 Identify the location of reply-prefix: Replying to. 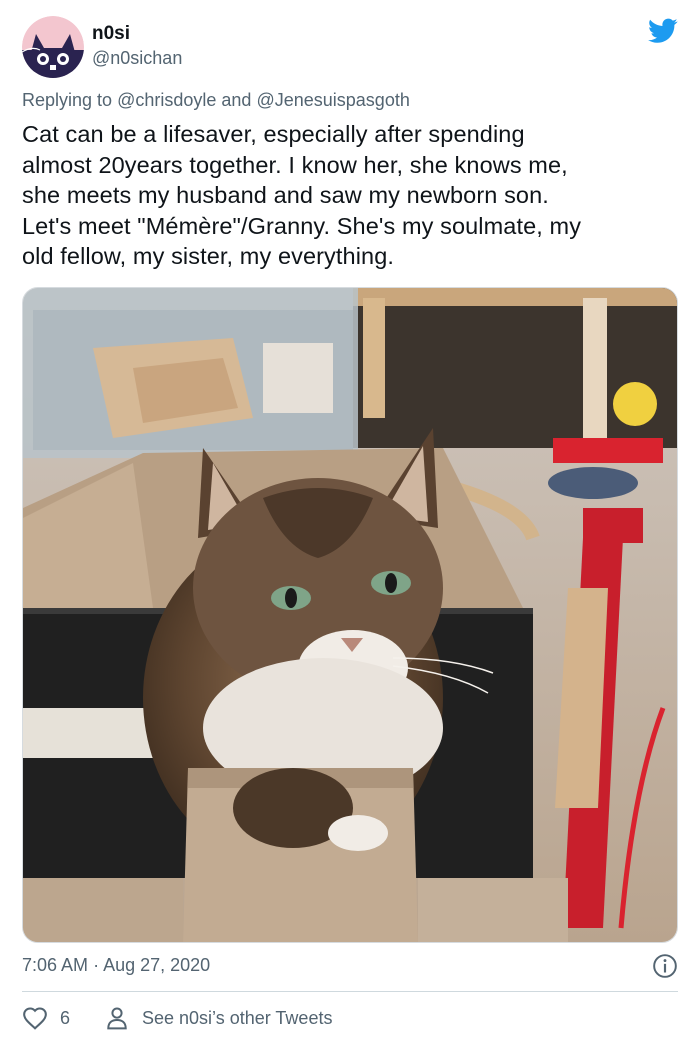
(67, 100).